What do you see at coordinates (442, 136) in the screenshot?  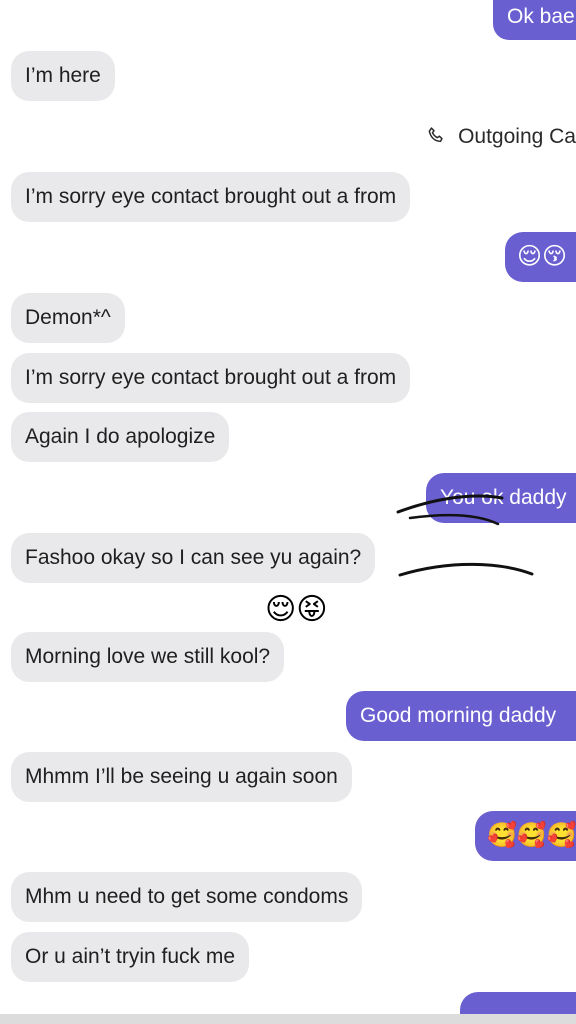 I see `phone-icon` at bounding box center [442, 136].